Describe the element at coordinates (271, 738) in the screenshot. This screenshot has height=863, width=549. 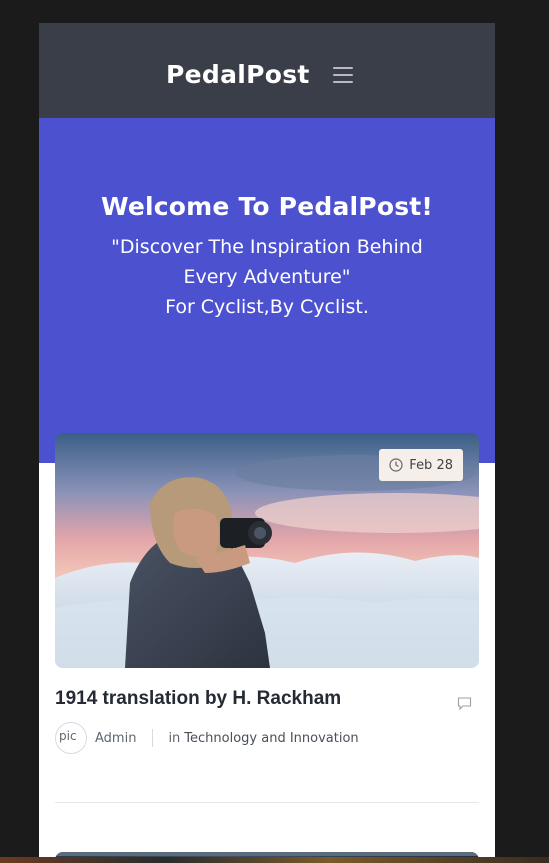
I see `category-link: Technology and Innovation` at that location.